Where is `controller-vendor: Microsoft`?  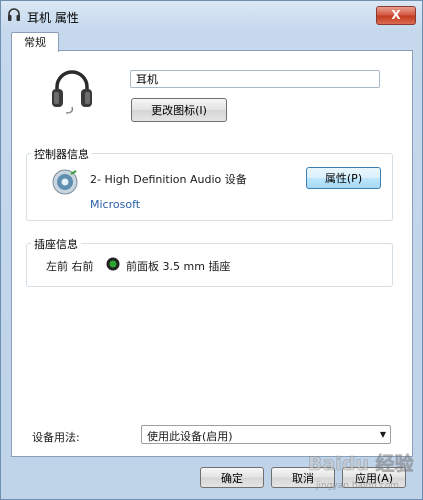 controller-vendor: Microsoft is located at coordinates (115, 204).